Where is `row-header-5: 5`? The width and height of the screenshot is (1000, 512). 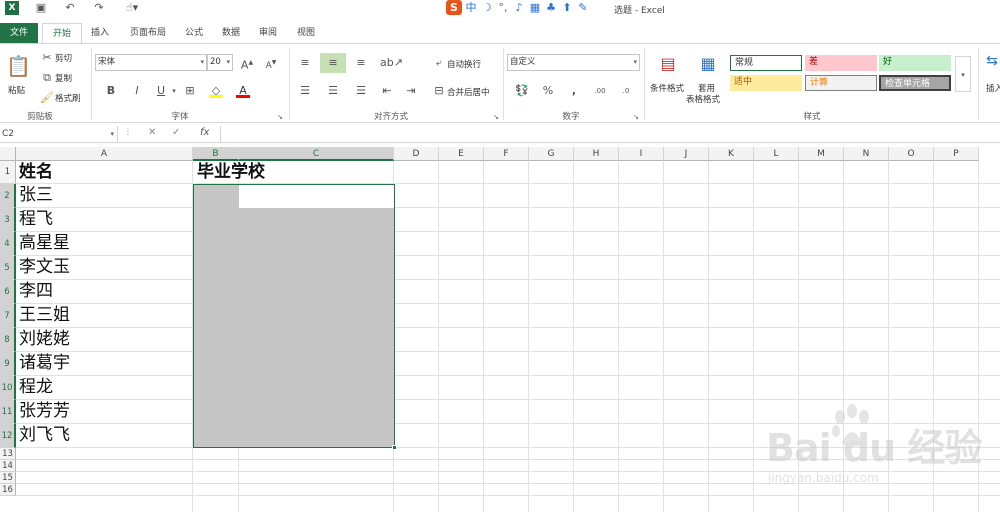 row-header-5: 5 is located at coordinates (8, 268).